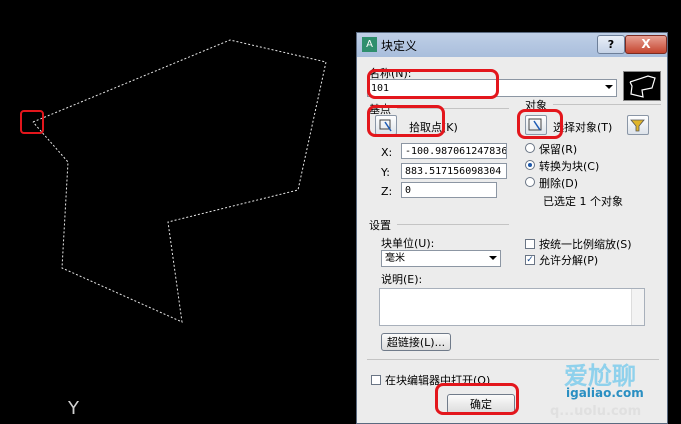 The image size is (681, 424). What do you see at coordinates (596, 411) in the screenshot?
I see `watermark-footer: q...uolu.com` at bounding box center [596, 411].